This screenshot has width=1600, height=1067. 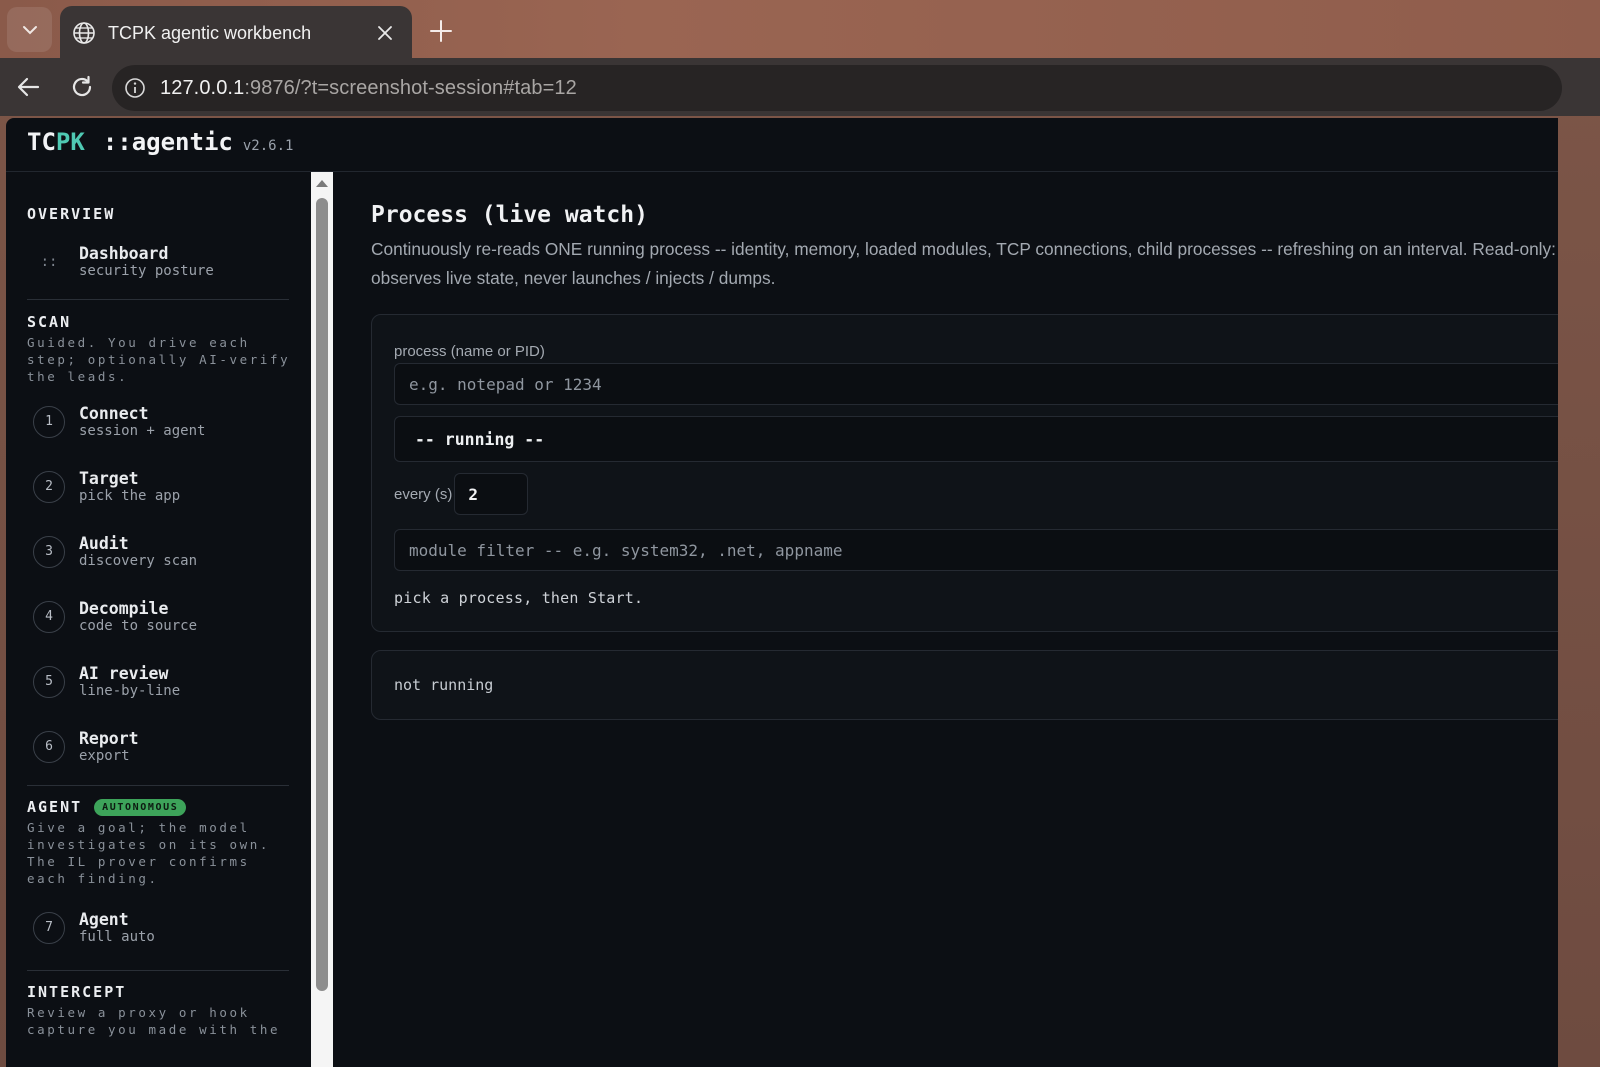 I want to click on plus-icon, so click(x=441, y=31).